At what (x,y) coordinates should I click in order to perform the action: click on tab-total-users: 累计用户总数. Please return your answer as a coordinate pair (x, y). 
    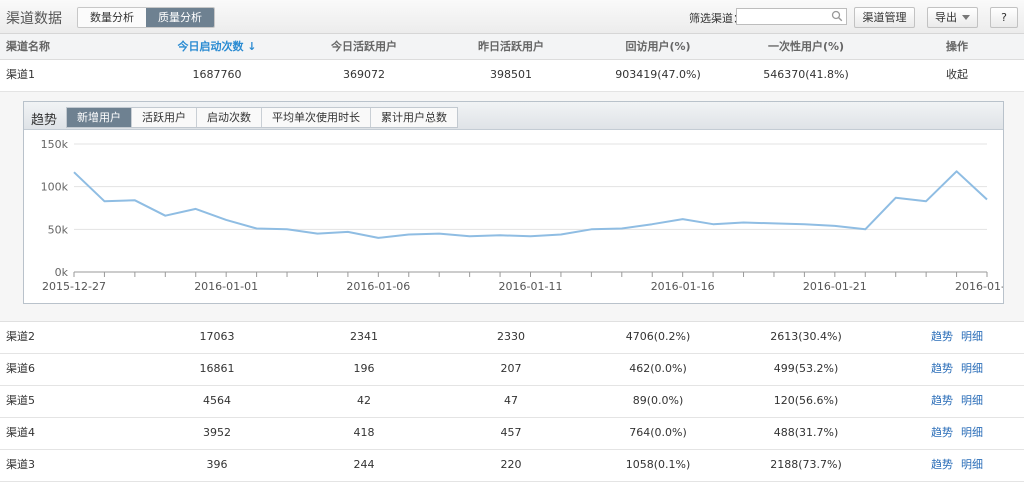
    Looking at the image, I should click on (414, 117).